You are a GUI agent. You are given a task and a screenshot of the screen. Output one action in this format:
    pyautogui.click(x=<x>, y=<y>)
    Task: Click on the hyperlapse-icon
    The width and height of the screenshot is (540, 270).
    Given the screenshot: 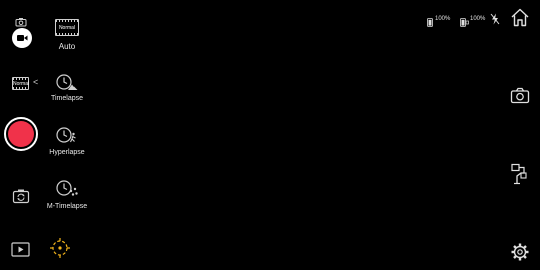 What is the action you would take?
    pyautogui.click(x=67, y=135)
    